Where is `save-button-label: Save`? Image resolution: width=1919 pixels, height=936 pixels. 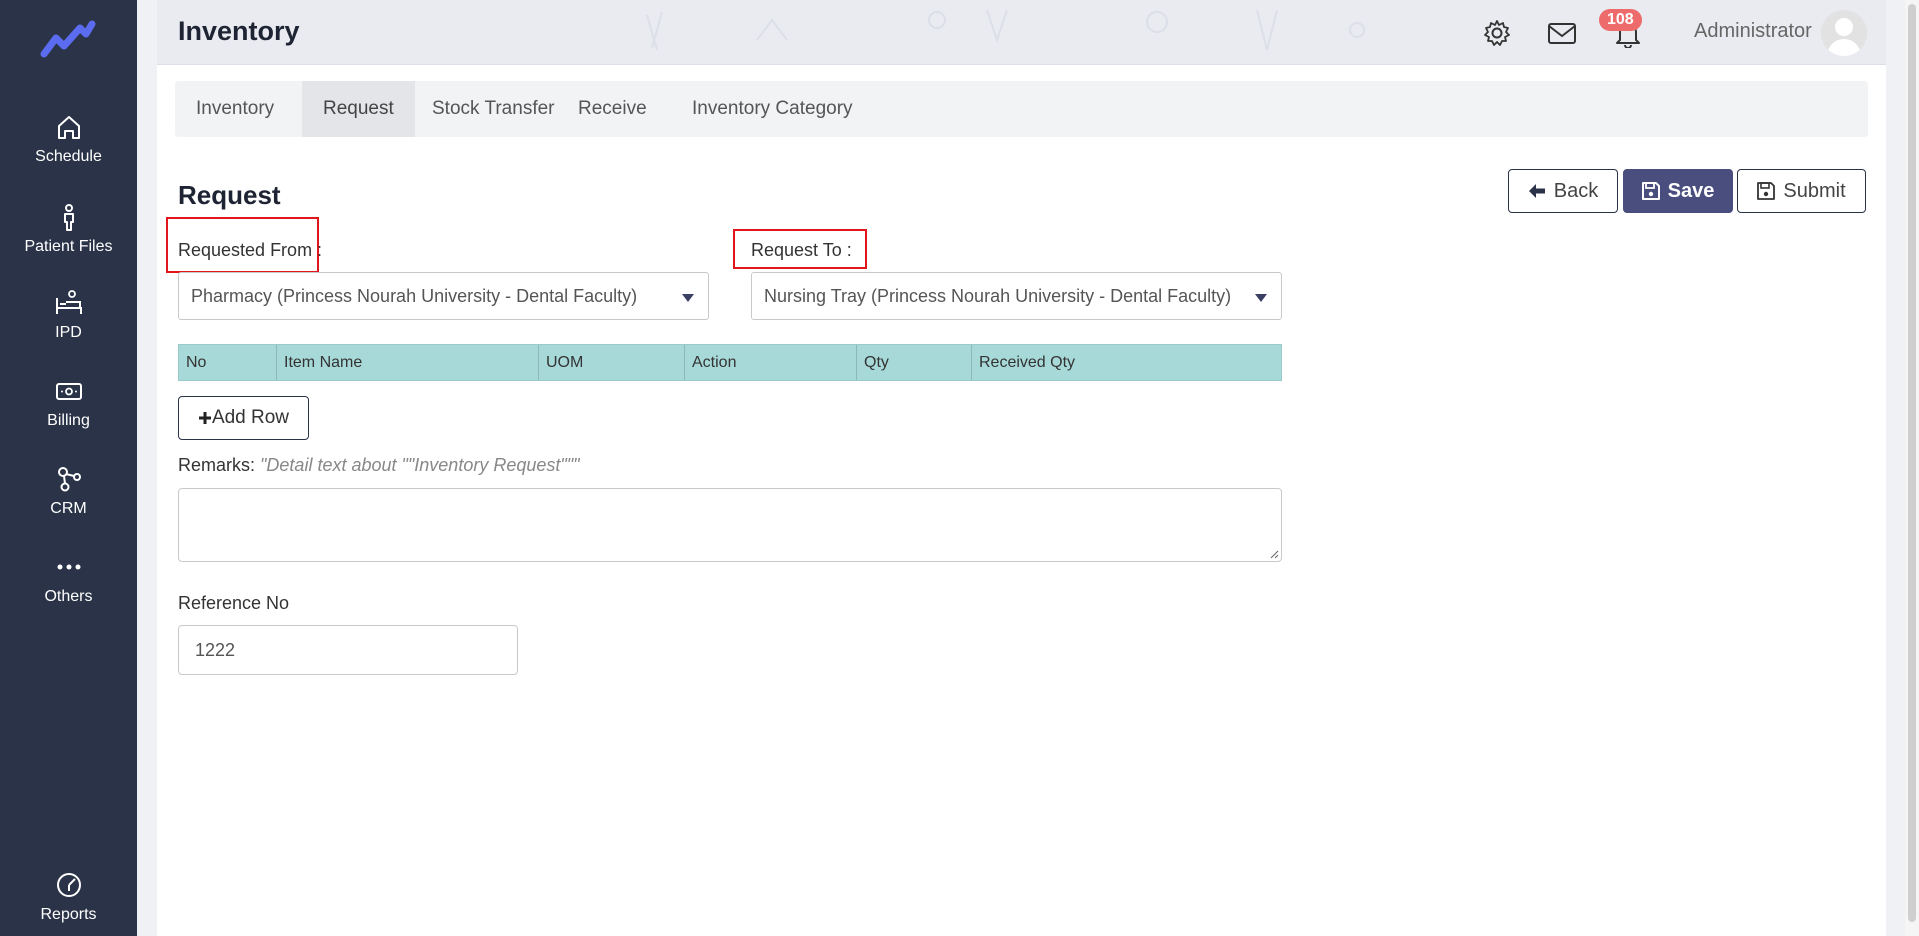 save-button-label: Save is located at coordinates (1691, 190).